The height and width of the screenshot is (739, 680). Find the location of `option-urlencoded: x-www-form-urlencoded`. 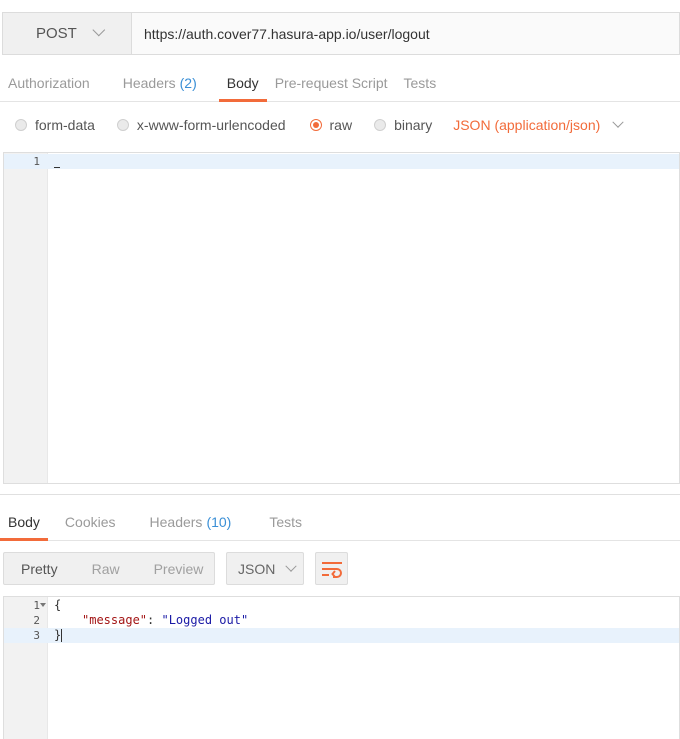

option-urlencoded: x-www-form-urlencoded is located at coordinates (201, 125).